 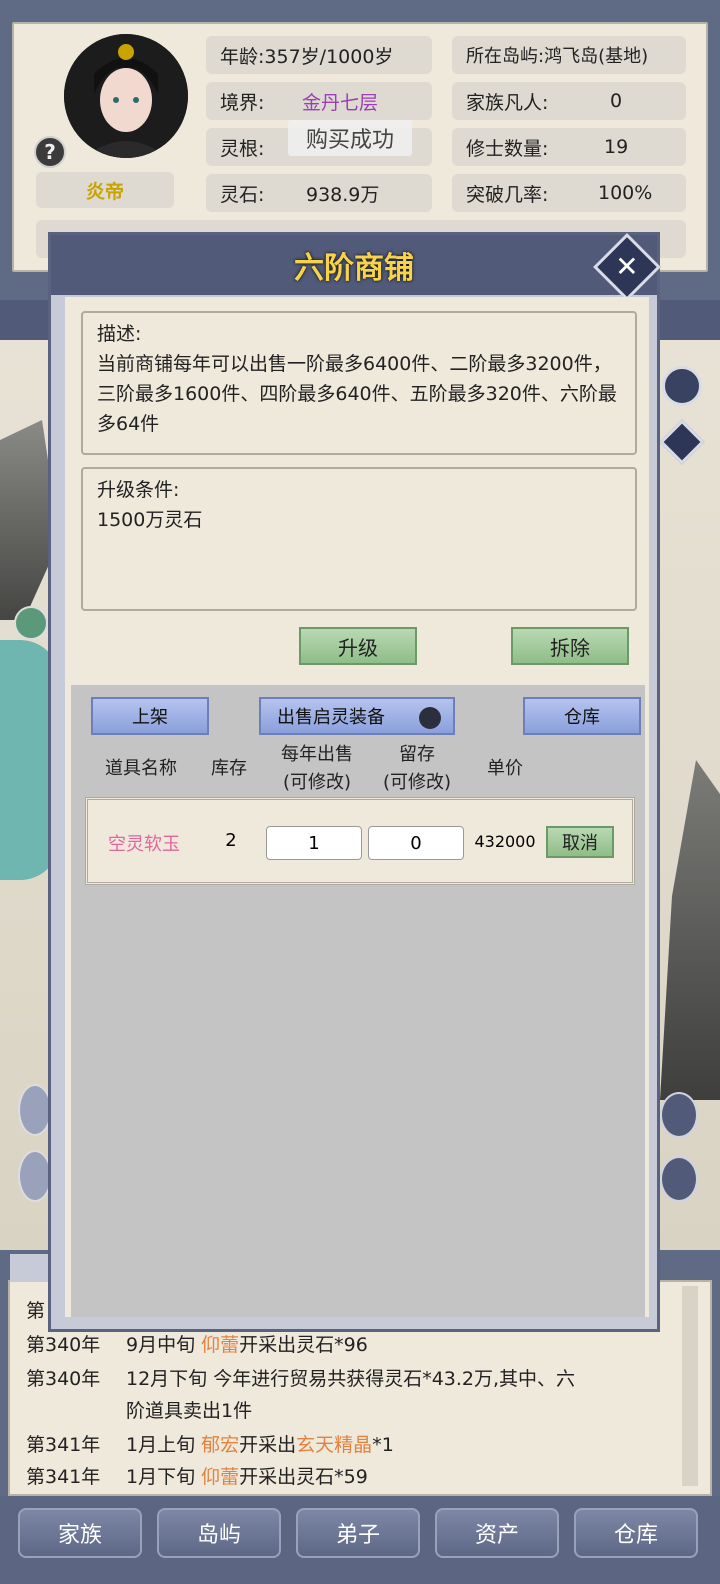 What do you see at coordinates (144, 844) in the screenshot?
I see `item-name: 空灵软玉` at bounding box center [144, 844].